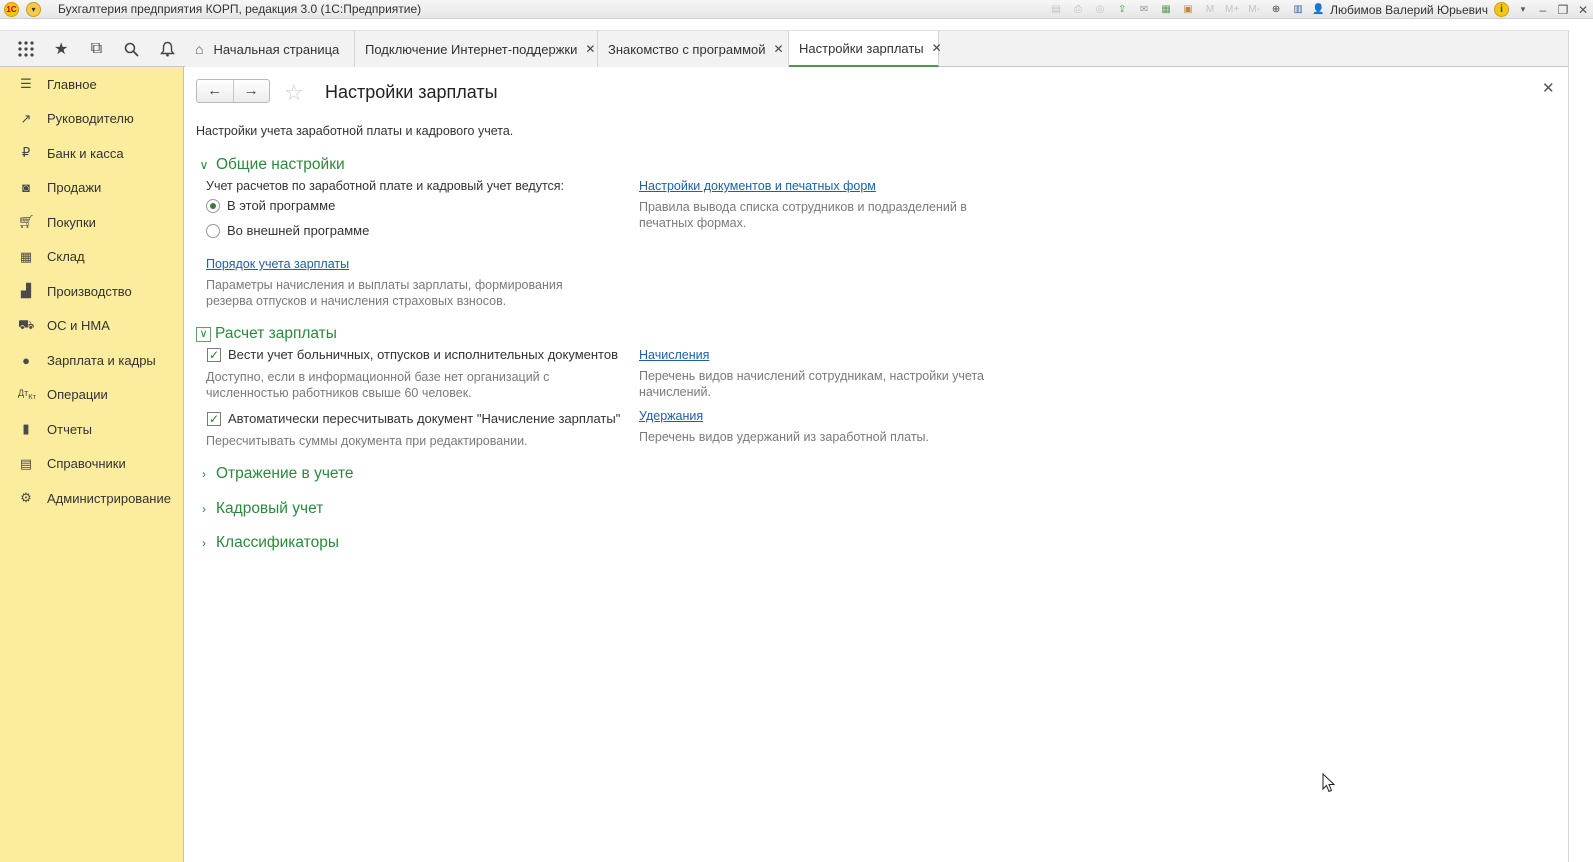  I want to click on sidebar-item-bank: ₽ Банк и касса, so click(91, 153).